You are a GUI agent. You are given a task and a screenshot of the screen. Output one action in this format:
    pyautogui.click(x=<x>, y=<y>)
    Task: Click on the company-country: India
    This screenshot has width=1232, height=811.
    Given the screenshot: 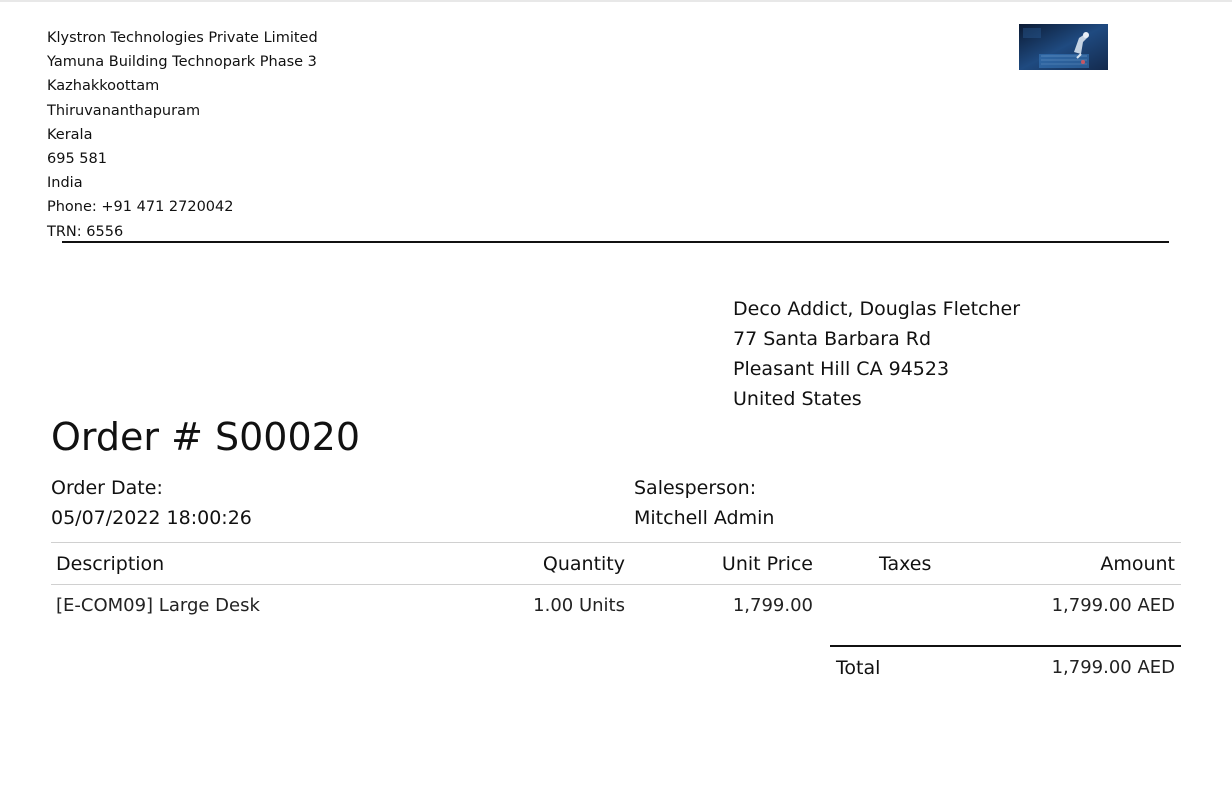 What is the action you would take?
    pyautogui.click(x=65, y=183)
    